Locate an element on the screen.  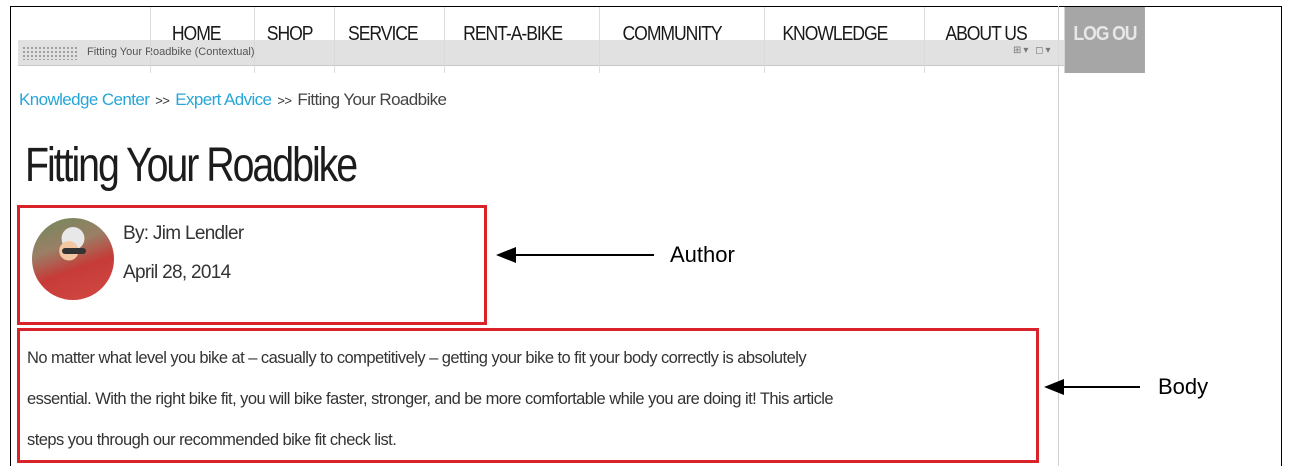
breadcrumb-current: Fitting Your Roadbike is located at coordinates (372, 99).